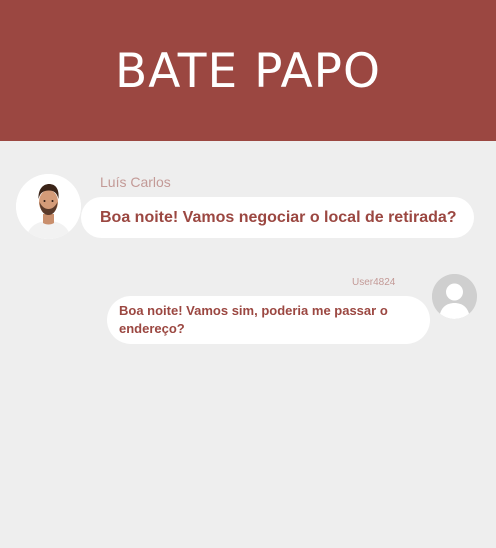  Describe the element at coordinates (374, 282) in the screenshot. I see `sender-name: User4824` at that location.